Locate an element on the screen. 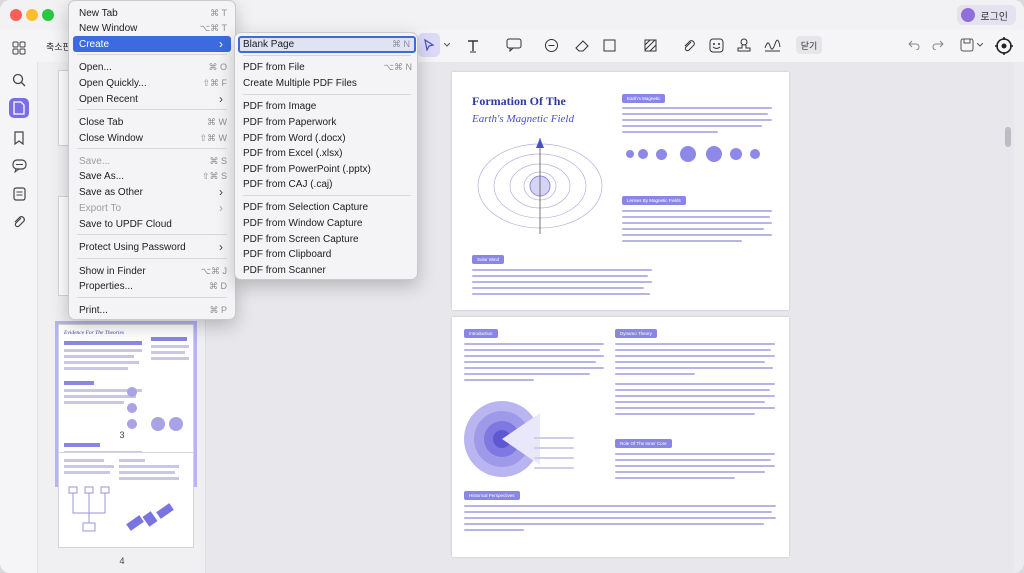  thumbnail-page-number: 4 is located at coordinates (122, 561).